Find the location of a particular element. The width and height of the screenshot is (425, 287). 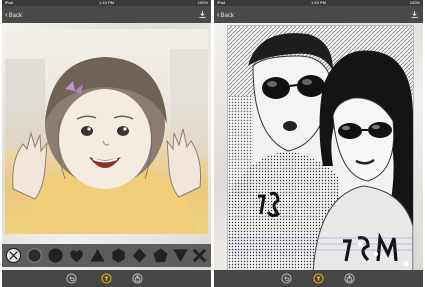

circle-outline-shape is located at coordinates (34, 255).